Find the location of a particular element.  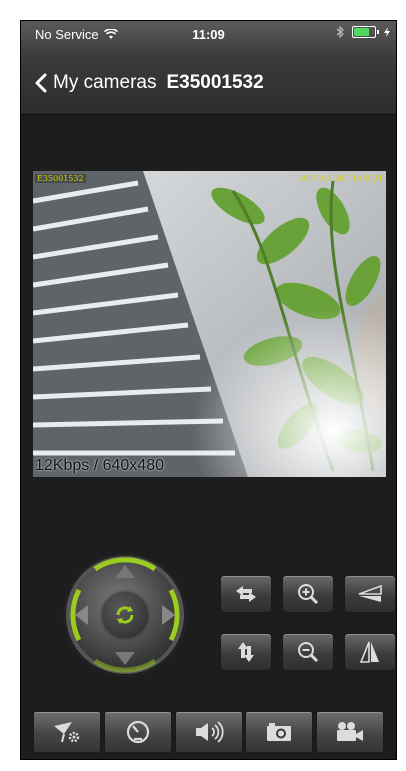

zoom-in-icon is located at coordinates (308, 594).